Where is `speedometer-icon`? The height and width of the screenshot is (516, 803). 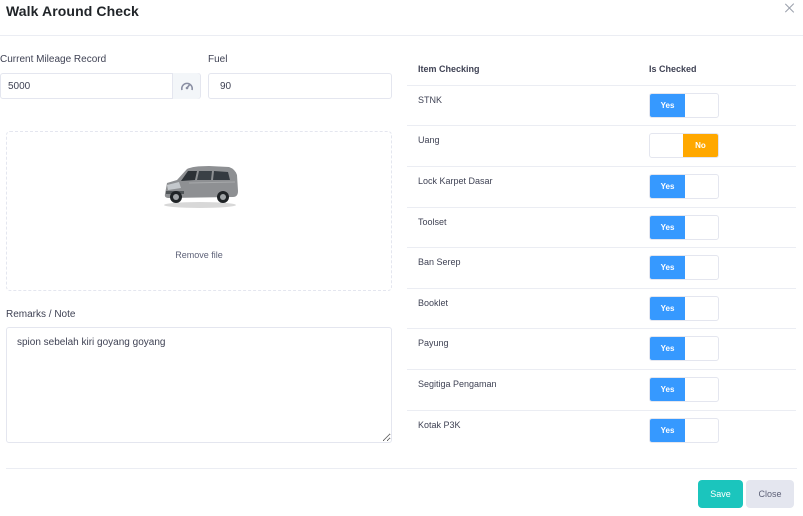
speedometer-icon is located at coordinates (186, 86).